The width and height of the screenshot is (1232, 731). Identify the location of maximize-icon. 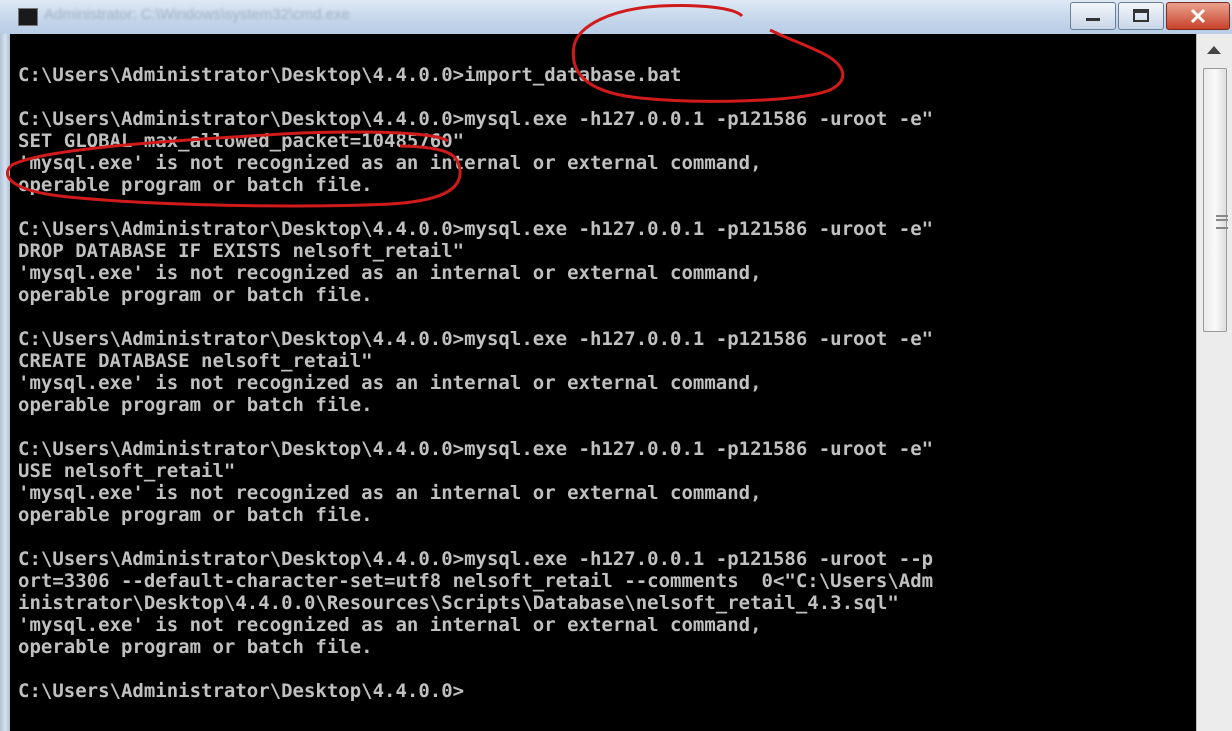
(1141, 15).